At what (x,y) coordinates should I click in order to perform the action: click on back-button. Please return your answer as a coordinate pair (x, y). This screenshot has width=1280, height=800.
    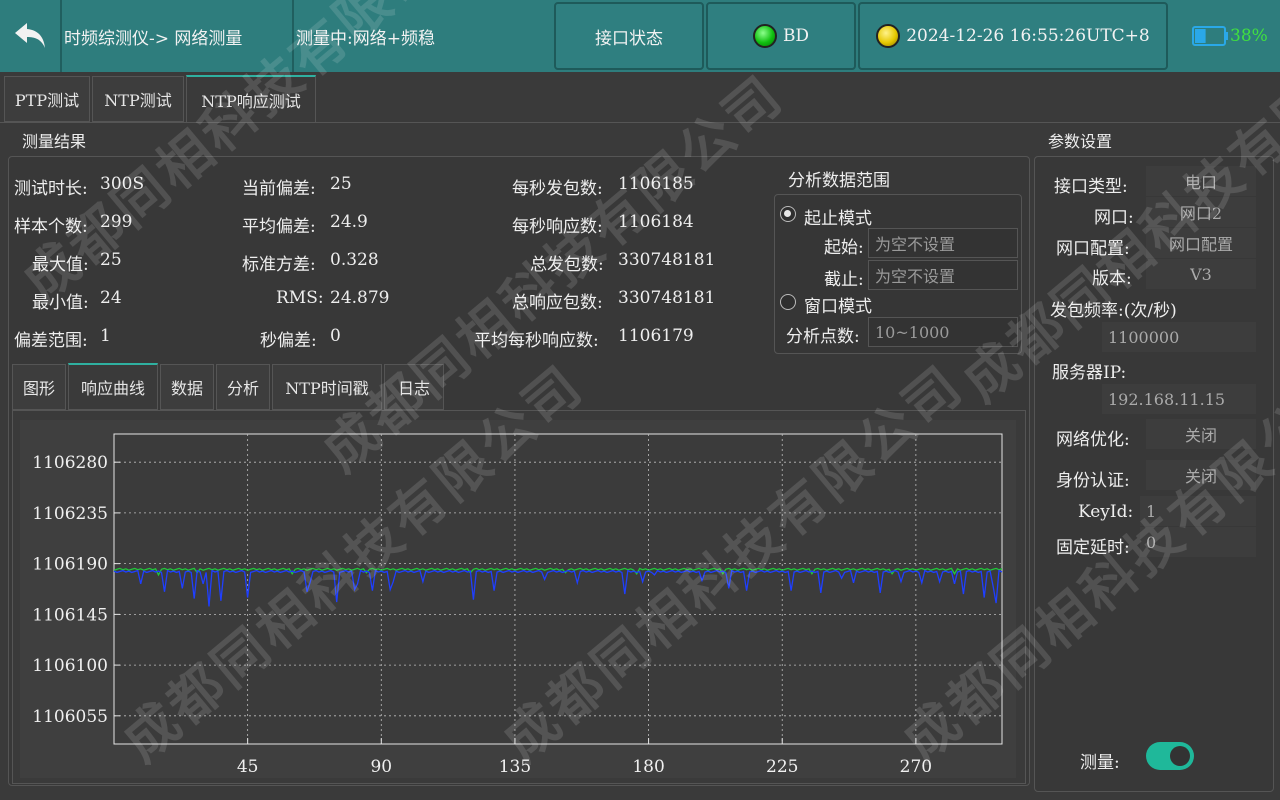
    Looking at the image, I should click on (30, 36).